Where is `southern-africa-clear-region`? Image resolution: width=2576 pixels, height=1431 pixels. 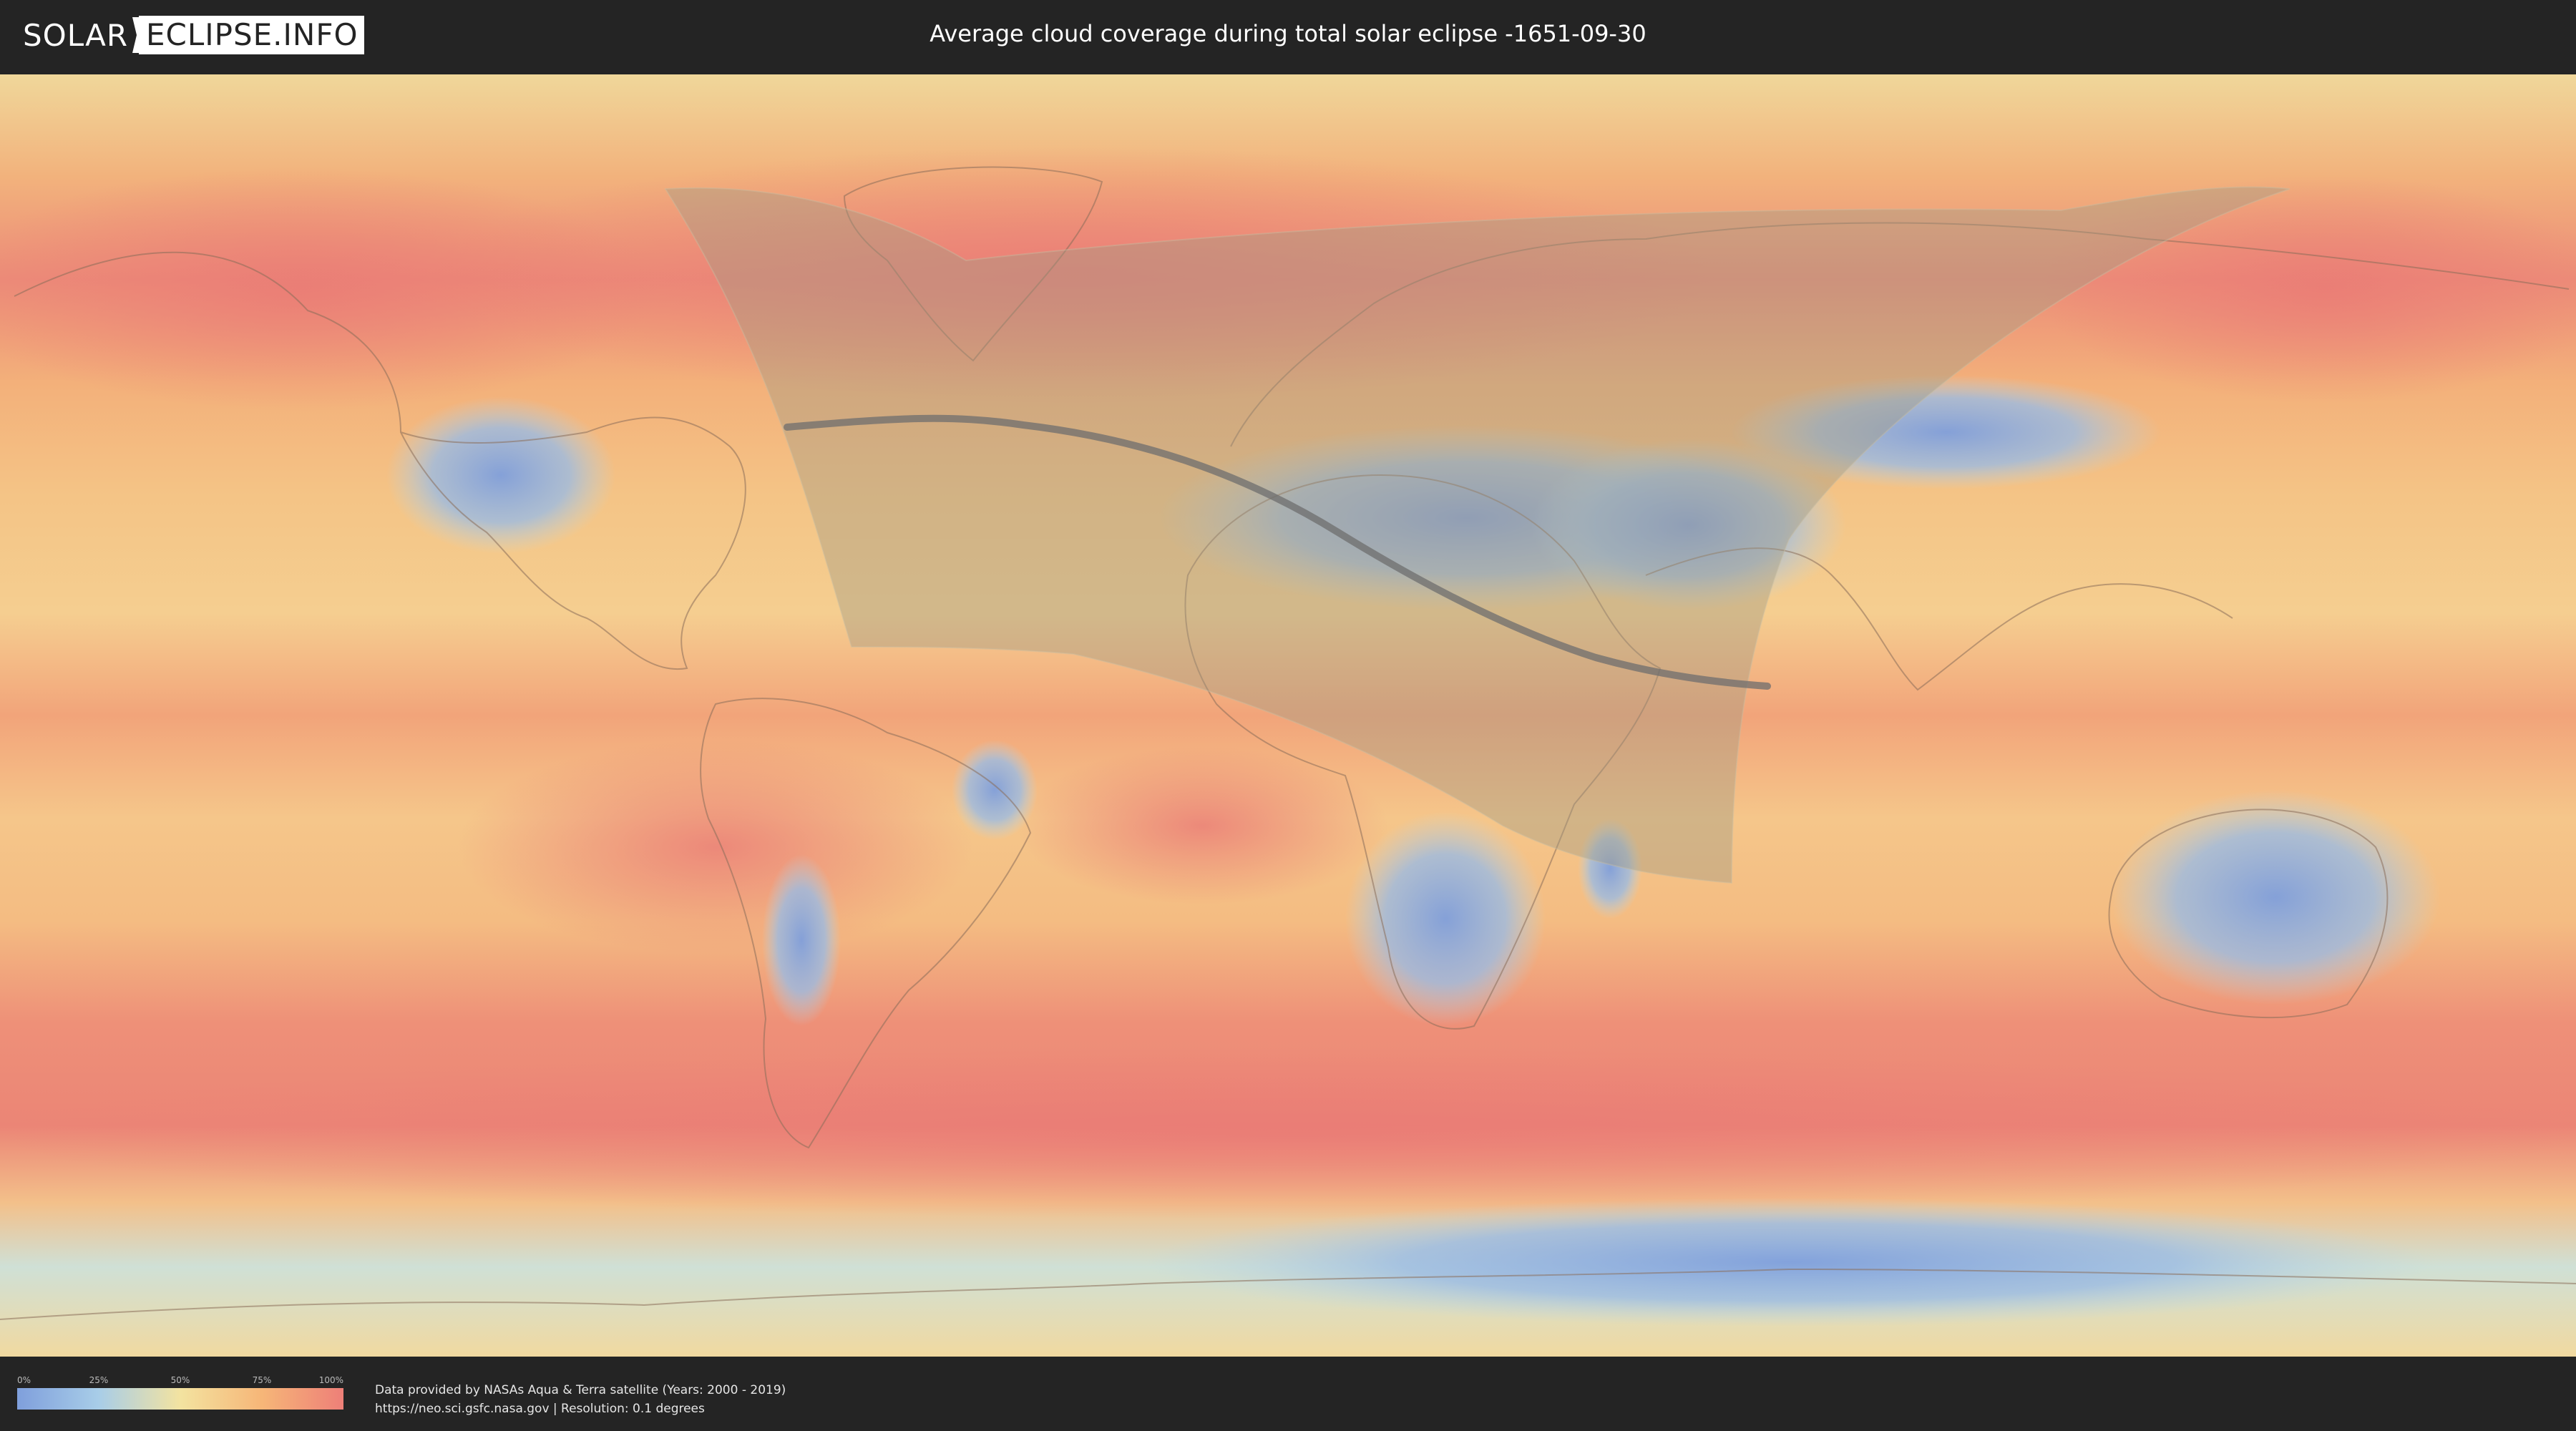 southern-africa-clear-region is located at coordinates (1445, 919).